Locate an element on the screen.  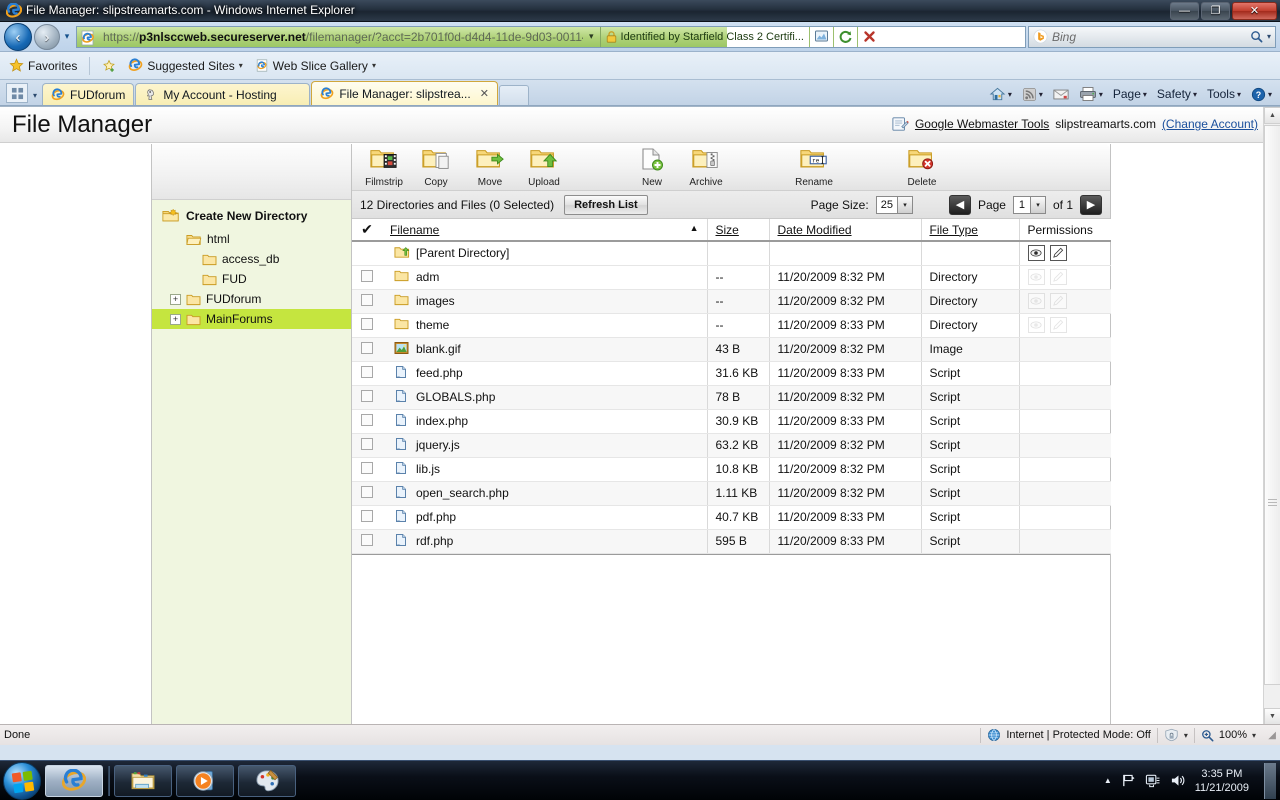
action-center-flag-icon is located at coordinates (1128, 780).